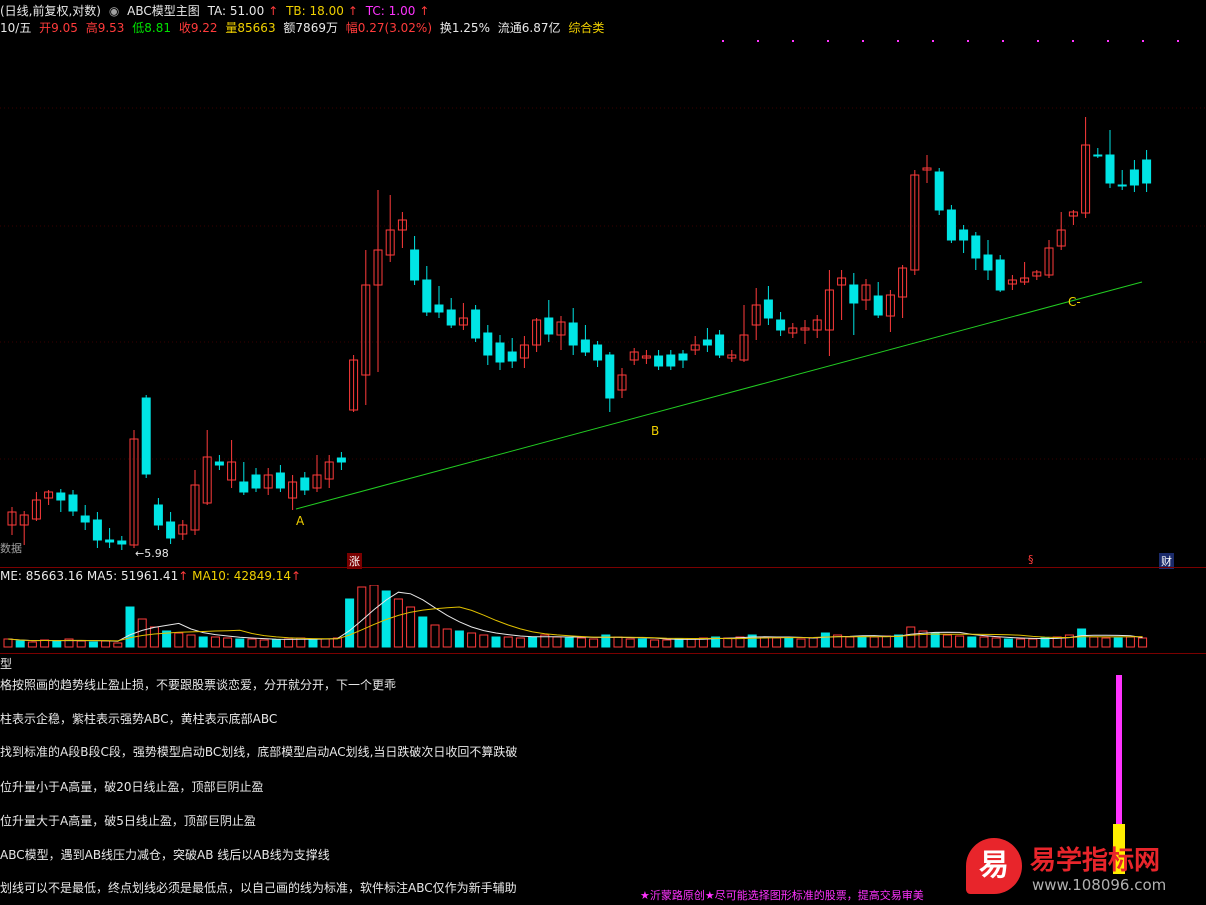 This screenshot has width=1206, height=905. I want to click on event-badge: §, so click(1031, 559).